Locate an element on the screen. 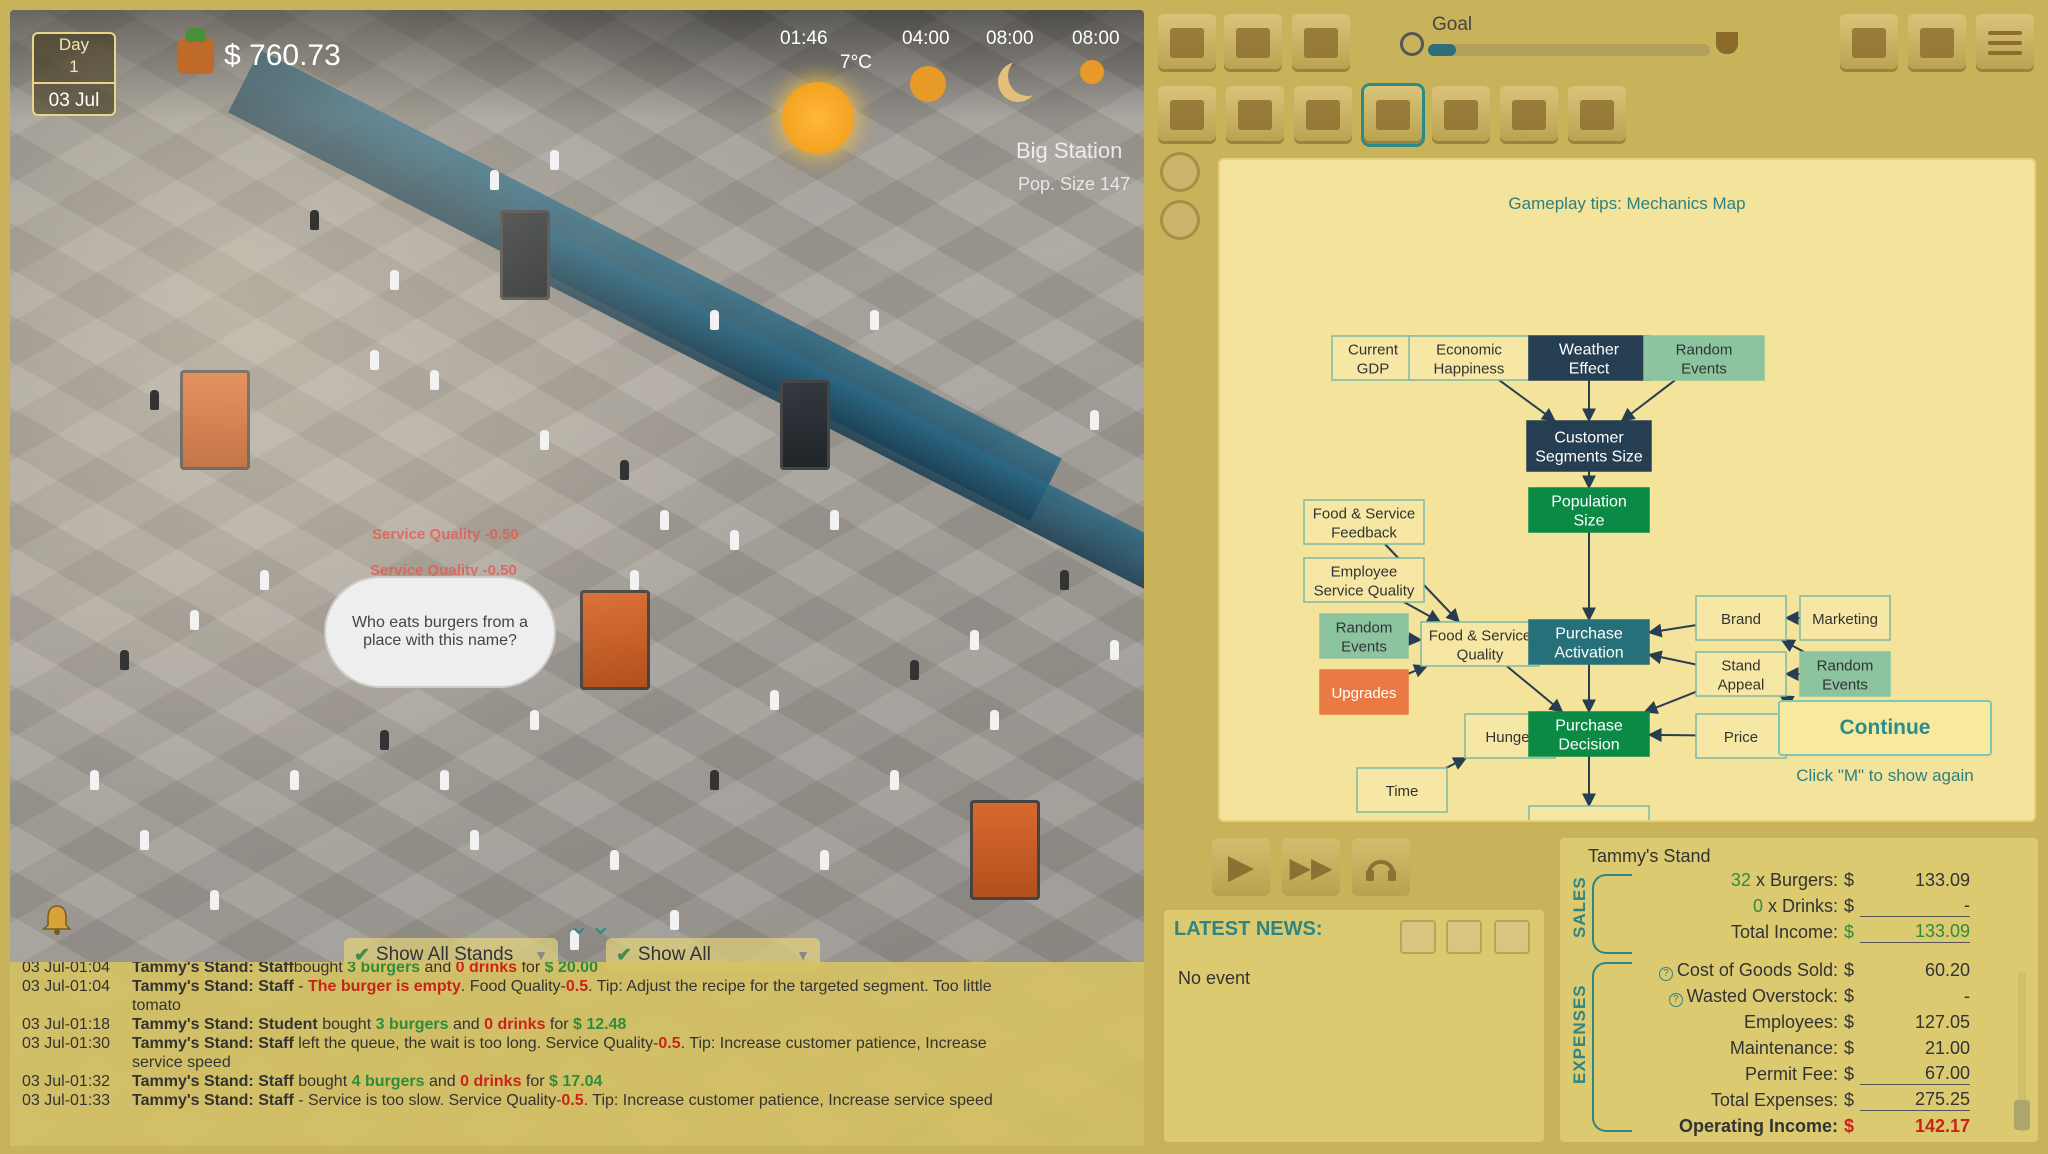 The width and height of the screenshot is (2048, 1154). newspaper-button is located at coordinates (1418, 937).